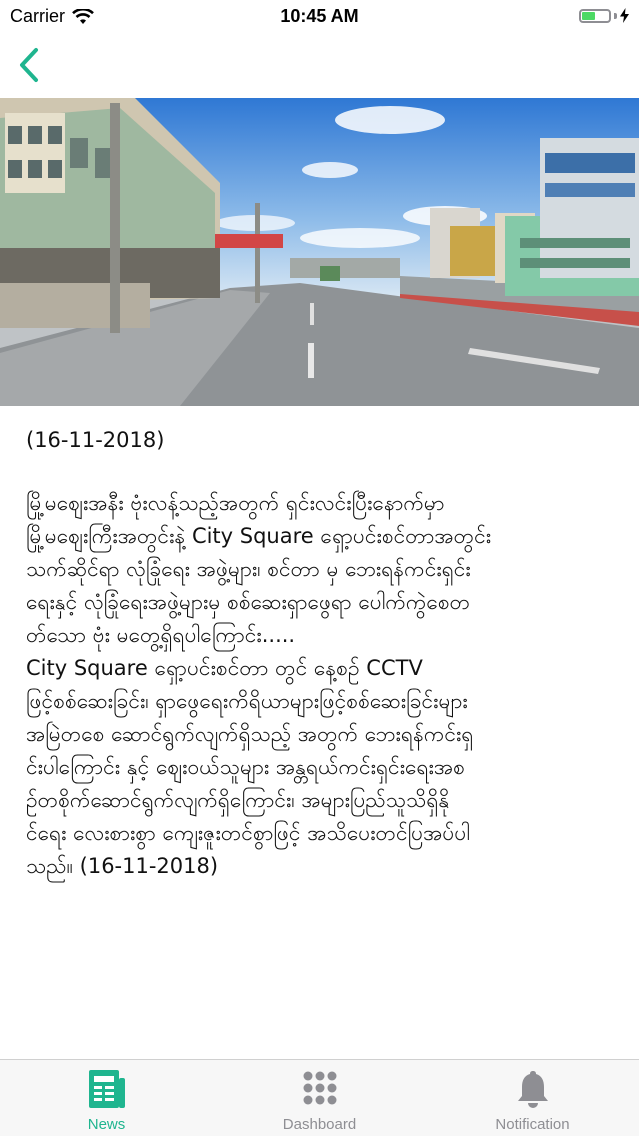 Image resolution: width=639 pixels, height=1137 pixels. What do you see at coordinates (532, 1089) in the screenshot?
I see `bell-icon` at bounding box center [532, 1089].